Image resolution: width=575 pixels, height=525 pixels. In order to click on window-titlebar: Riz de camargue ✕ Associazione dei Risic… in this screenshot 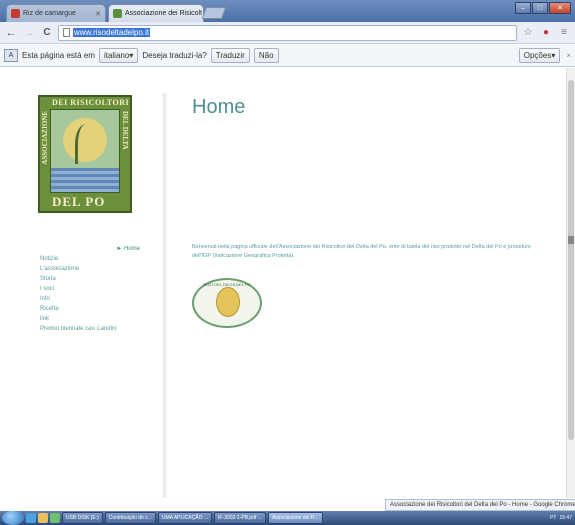, I will do `click(287, 11)`.